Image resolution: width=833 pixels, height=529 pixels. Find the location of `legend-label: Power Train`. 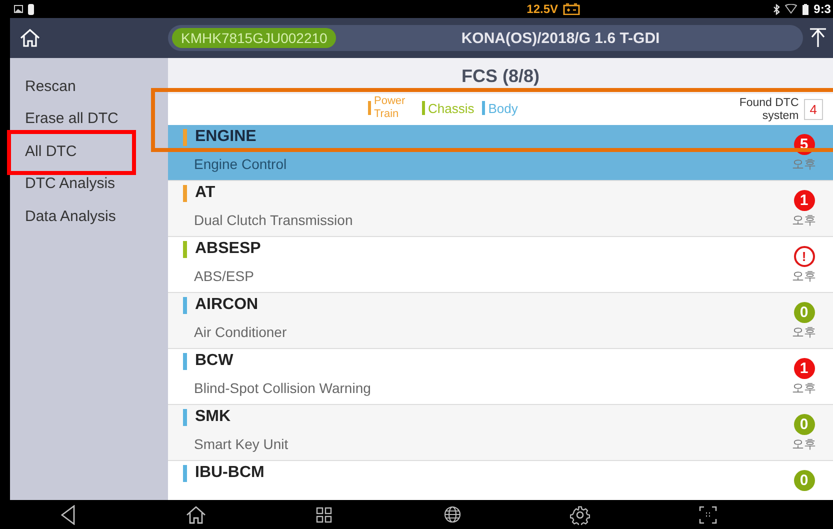

legend-label: Power Train is located at coordinates (390, 108).